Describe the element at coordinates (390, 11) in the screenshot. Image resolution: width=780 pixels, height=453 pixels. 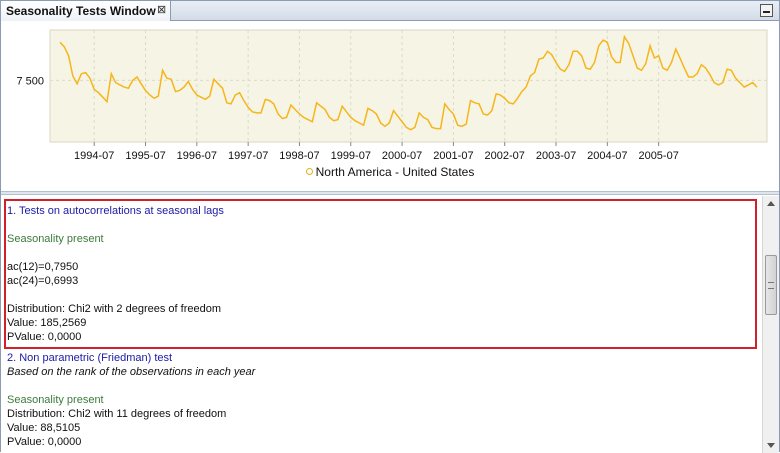
I see `window-titlebar: Seasonality Tests Window ⊠` at that location.